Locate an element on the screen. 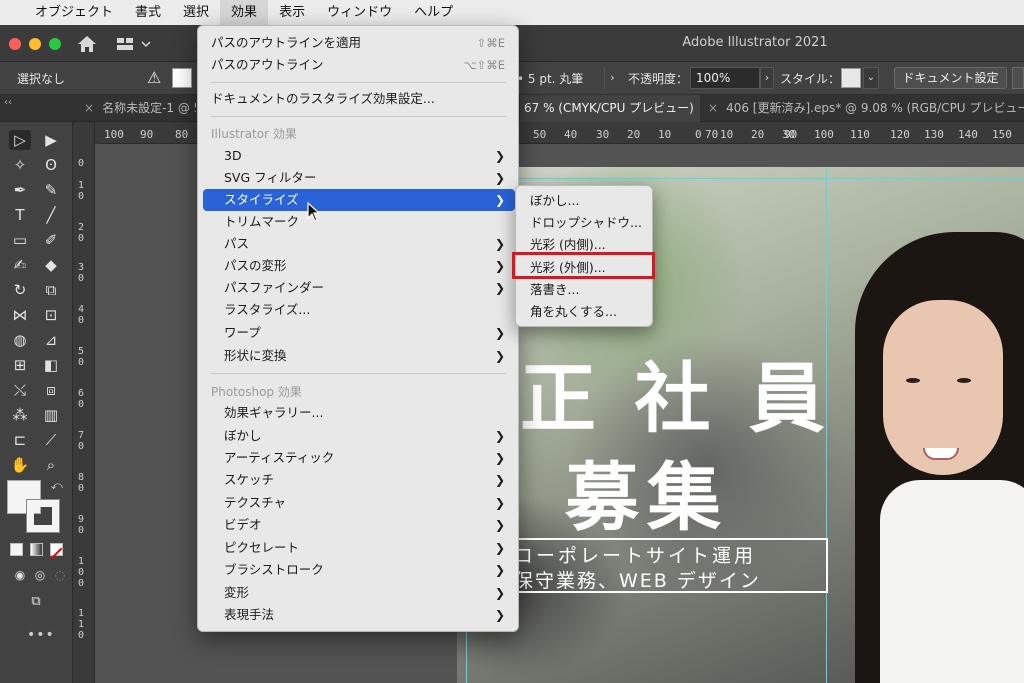  draw-behind-icon: ◎ is located at coordinates (40, 575).